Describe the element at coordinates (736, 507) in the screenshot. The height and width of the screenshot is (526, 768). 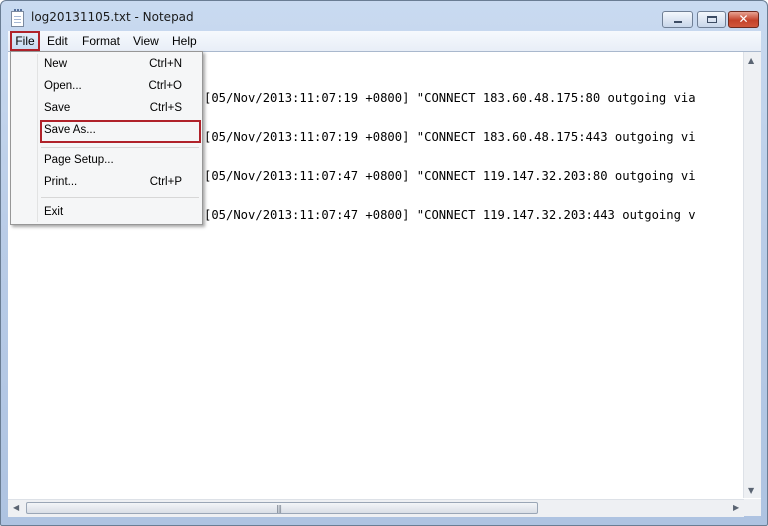
I see `scroll-right-icon: ▶` at that location.